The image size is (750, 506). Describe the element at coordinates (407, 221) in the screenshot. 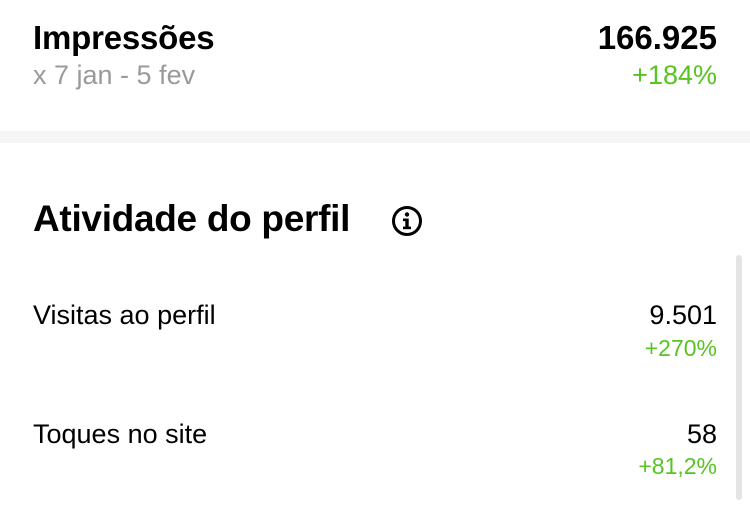

I see `info-circle-icon` at that location.